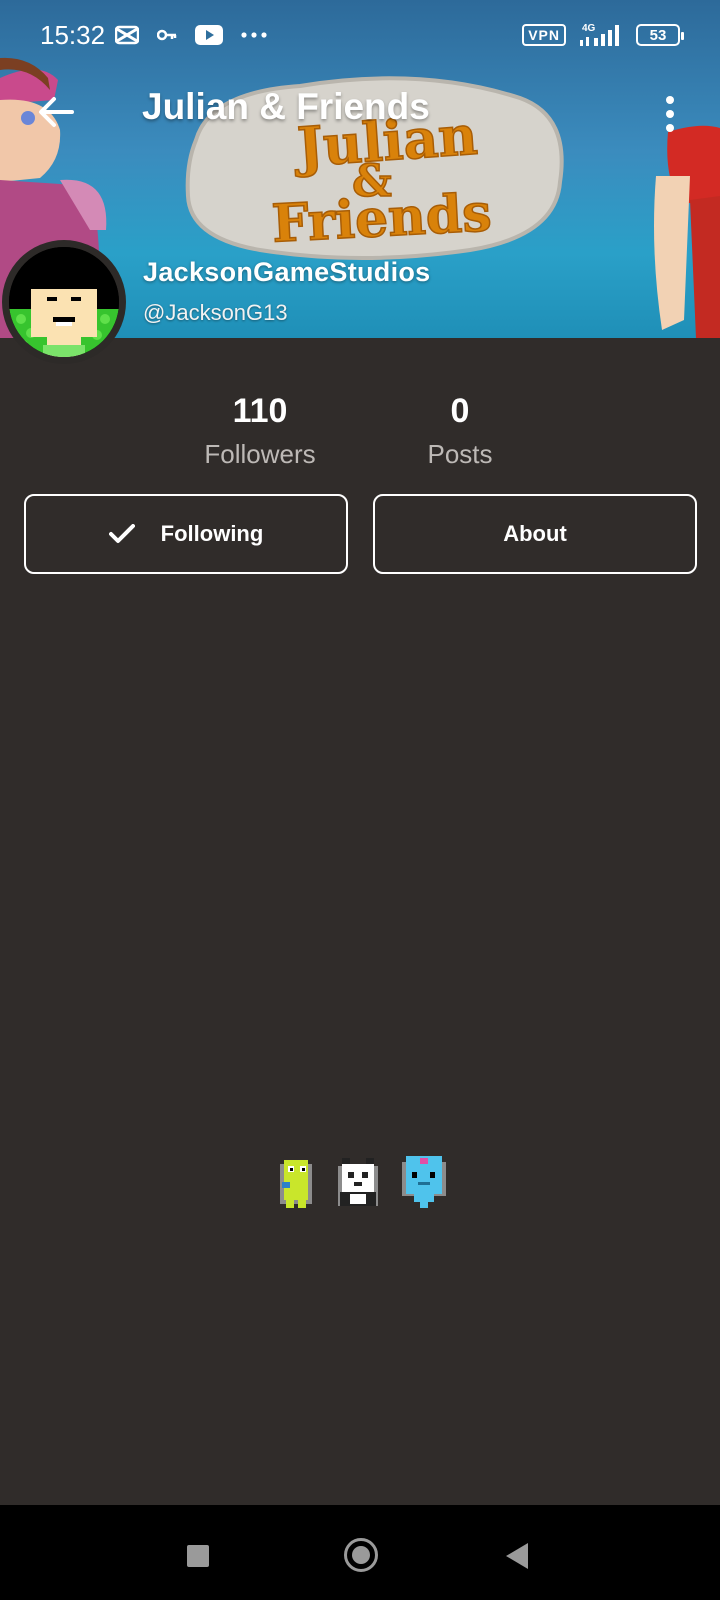 Image resolution: width=720 pixels, height=1600 pixels. I want to click on followers-stat: 110 Followers, so click(260, 431).